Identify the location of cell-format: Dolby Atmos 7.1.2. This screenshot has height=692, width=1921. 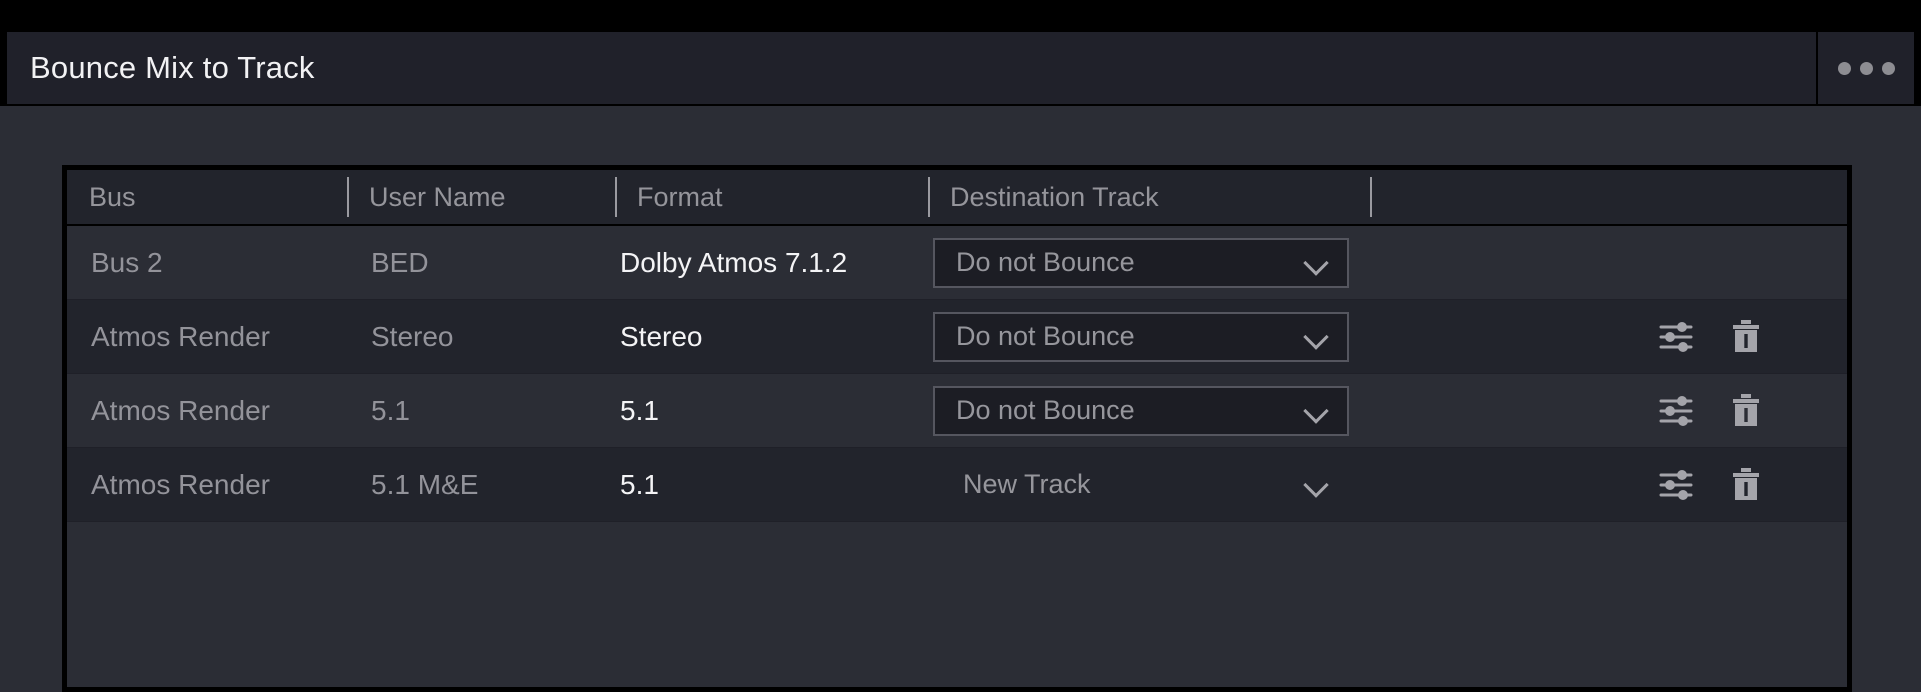
(771, 262).